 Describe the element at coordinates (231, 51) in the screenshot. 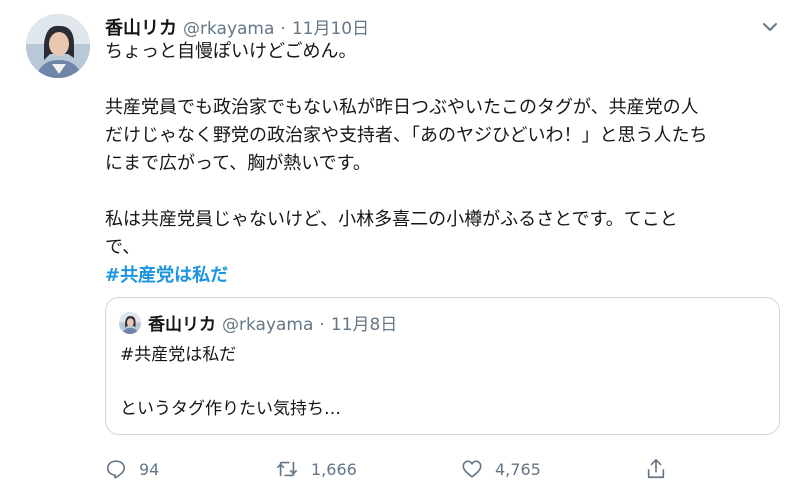

I see `tweet-text-line: ちょっと自慢ぽいけどごめん。` at that location.